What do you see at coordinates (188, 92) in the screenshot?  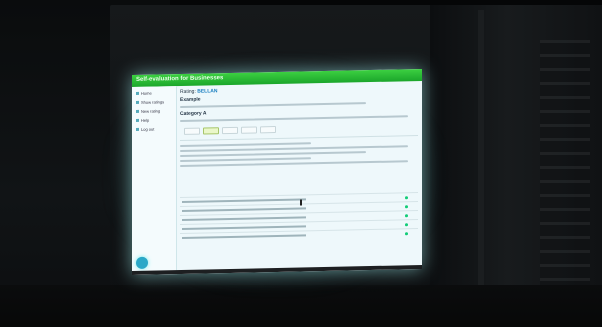 I see `rating-label: Rating:` at bounding box center [188, 92].